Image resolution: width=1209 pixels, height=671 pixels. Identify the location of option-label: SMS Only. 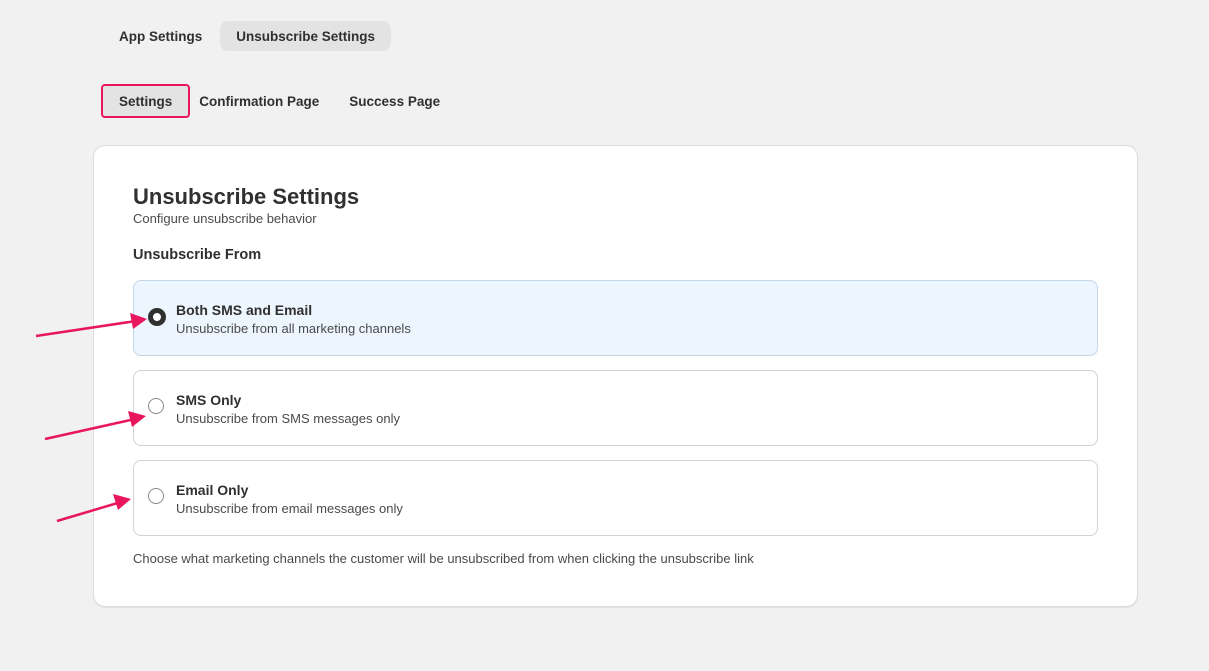
(209, 400).